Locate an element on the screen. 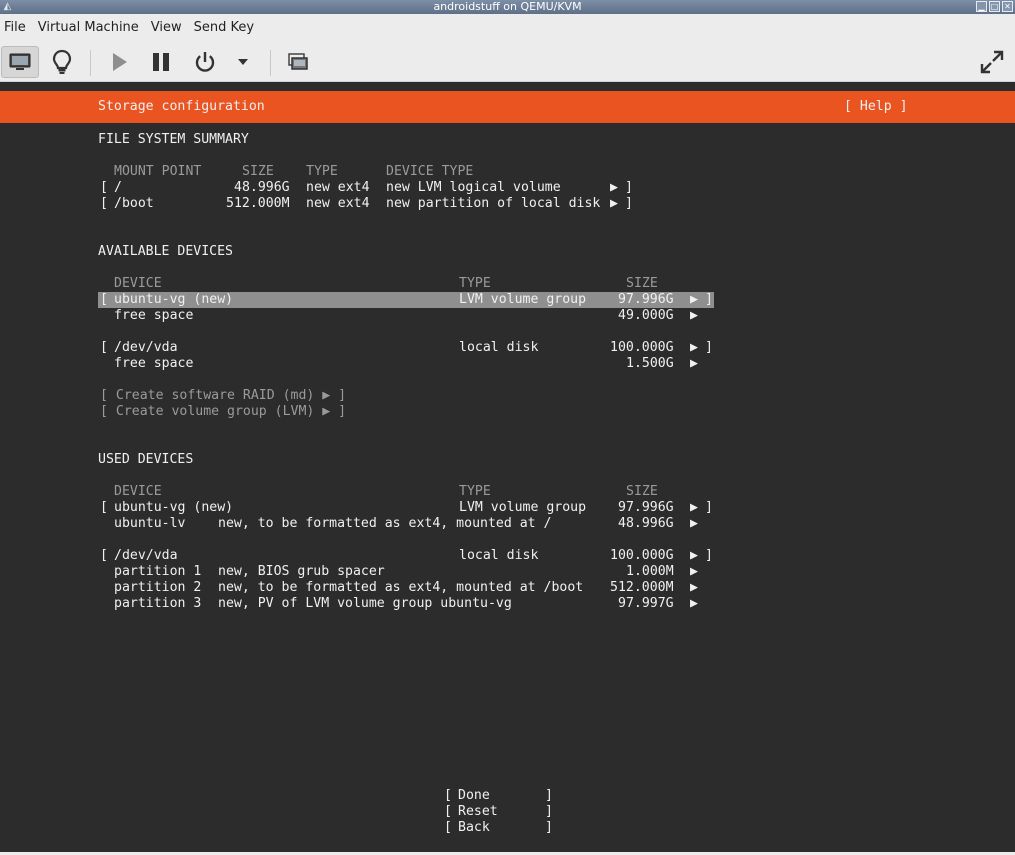 The image size is (1015, 855). button-label: Done is located at coordinates (474, 795).